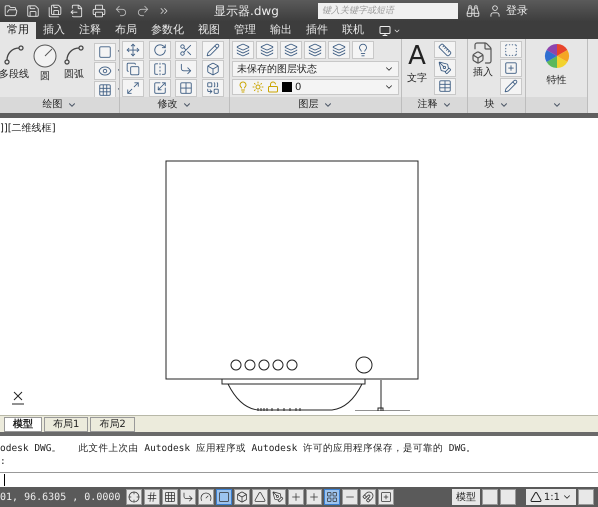  I want to click on sun-icon, so click(258, 87).